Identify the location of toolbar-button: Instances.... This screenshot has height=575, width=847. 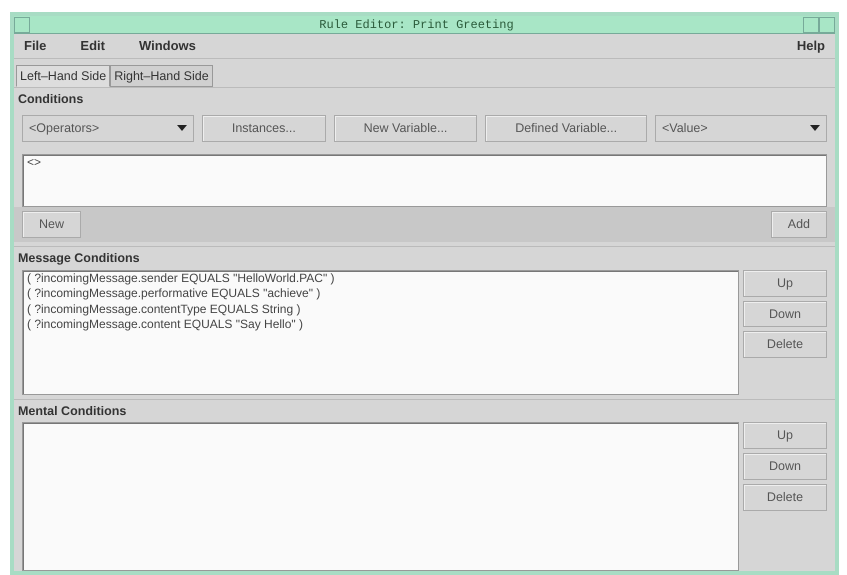
(264, 128).